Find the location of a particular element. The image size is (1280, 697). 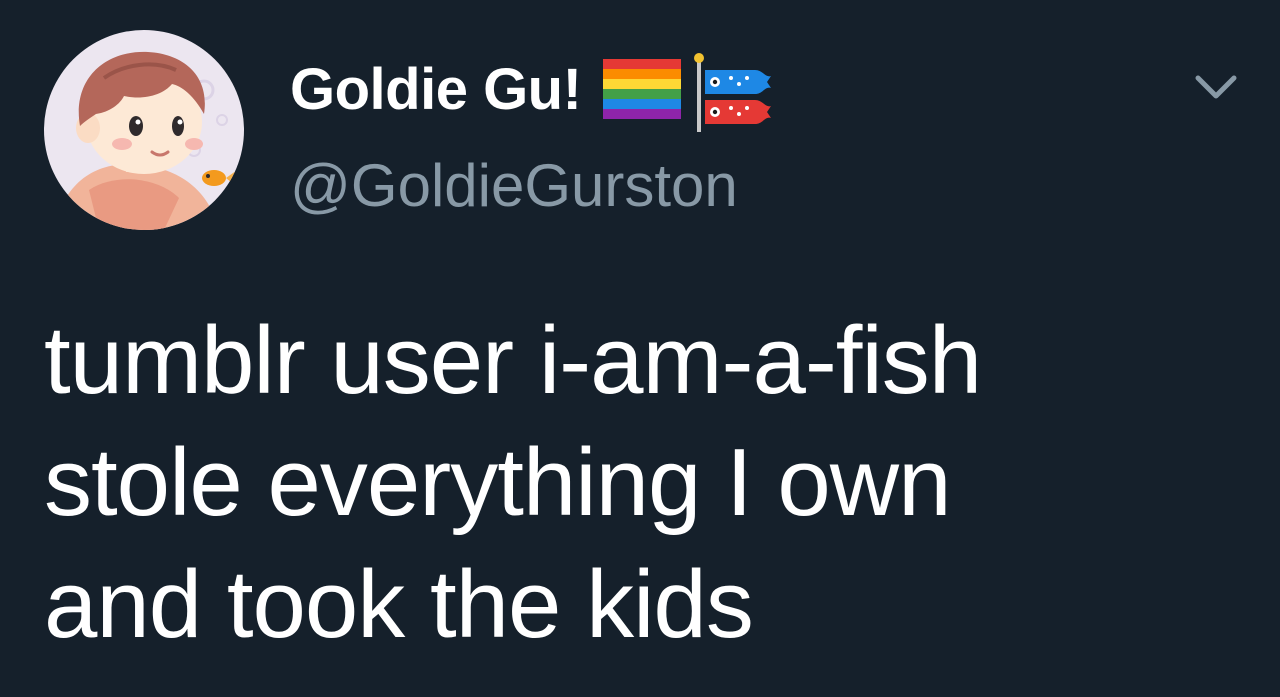

chevron-down-icon is located at coordinates (1216, 88).